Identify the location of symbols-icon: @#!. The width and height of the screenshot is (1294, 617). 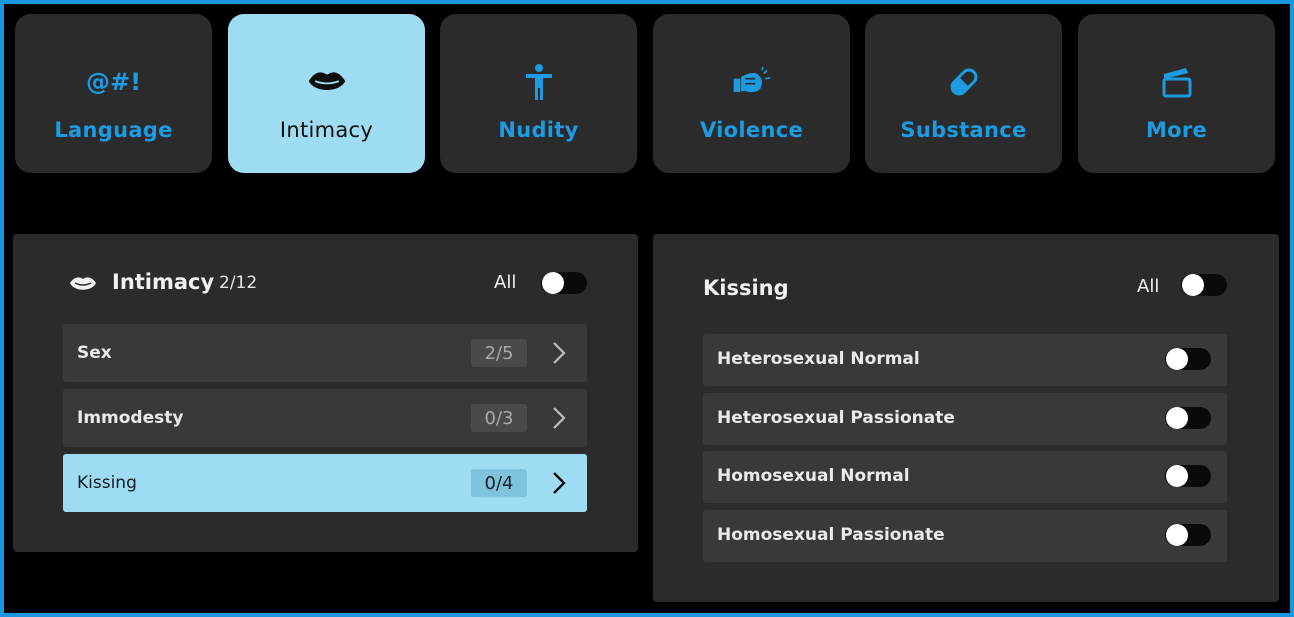
(113, 82).